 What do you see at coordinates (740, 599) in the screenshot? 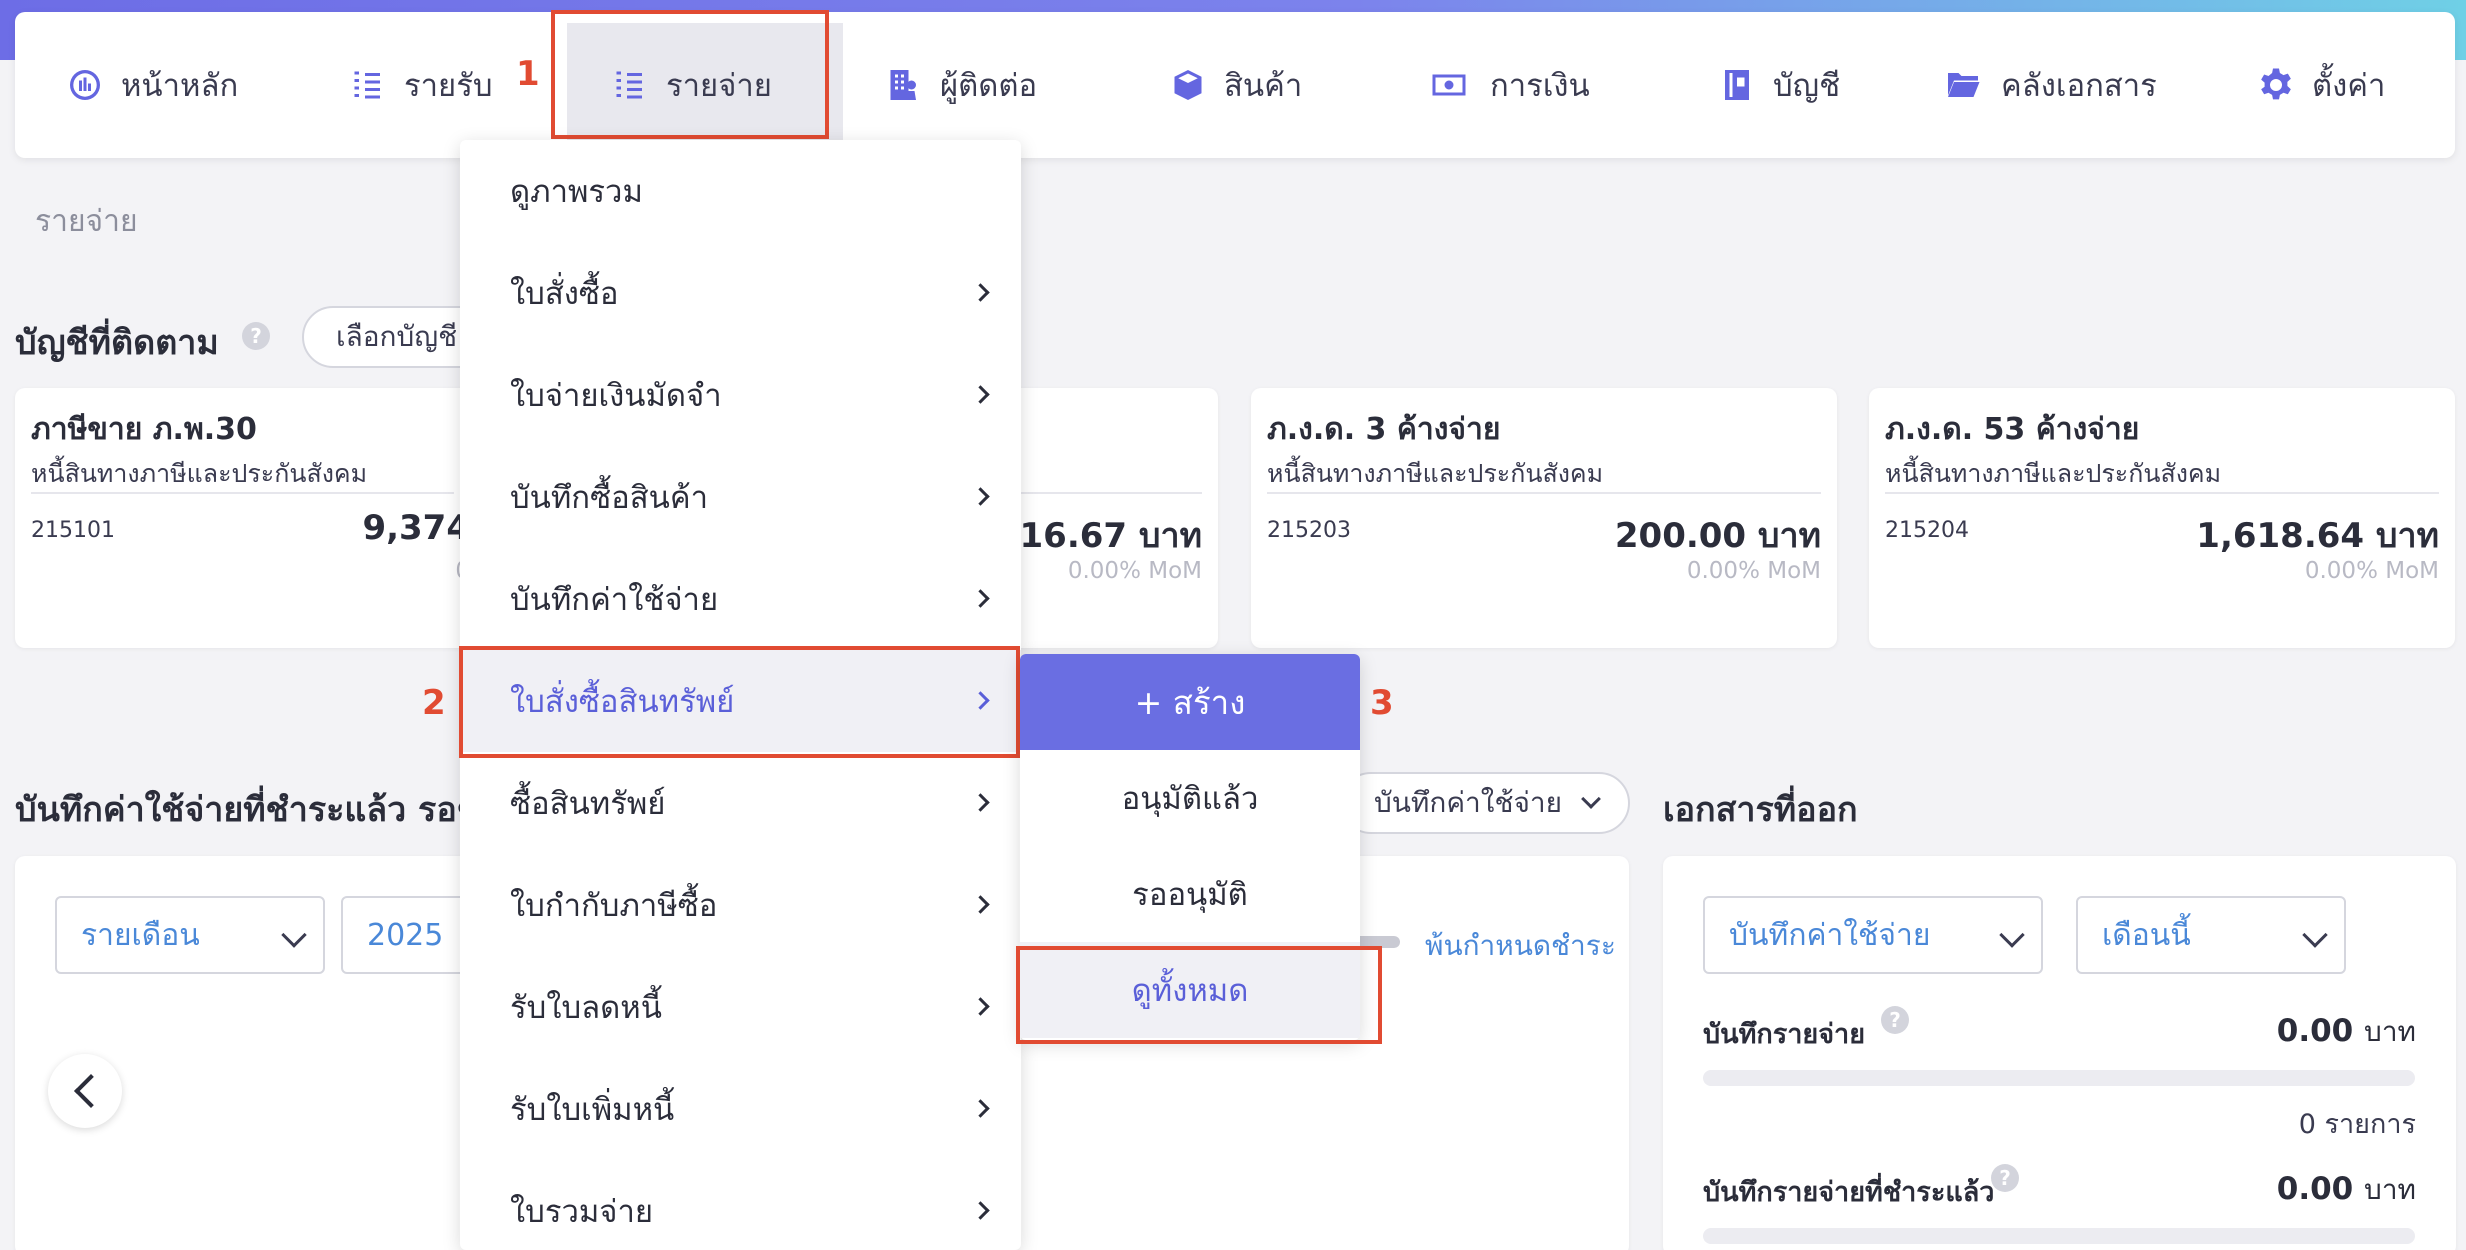
I see `menu-item-expense-record: บันทึกค่าใช้จ่าย` at bounding box center [740, 599].